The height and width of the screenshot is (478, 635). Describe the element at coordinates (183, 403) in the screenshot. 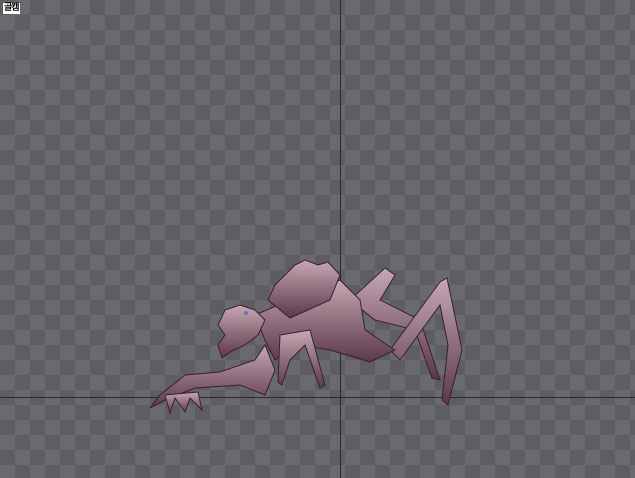

I see `claws` at that location.